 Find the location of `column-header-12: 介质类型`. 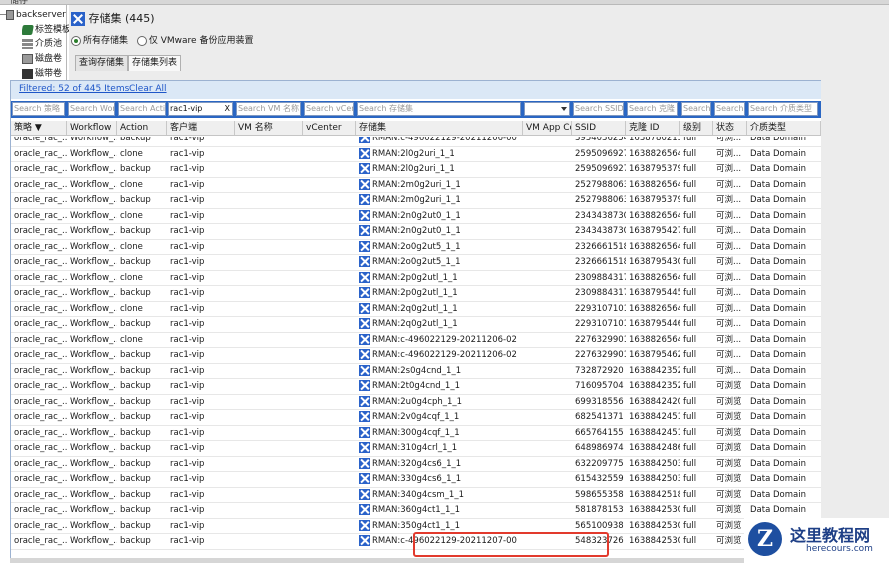

column-header-12: 介质类型 is located at coordinates (784, 128).